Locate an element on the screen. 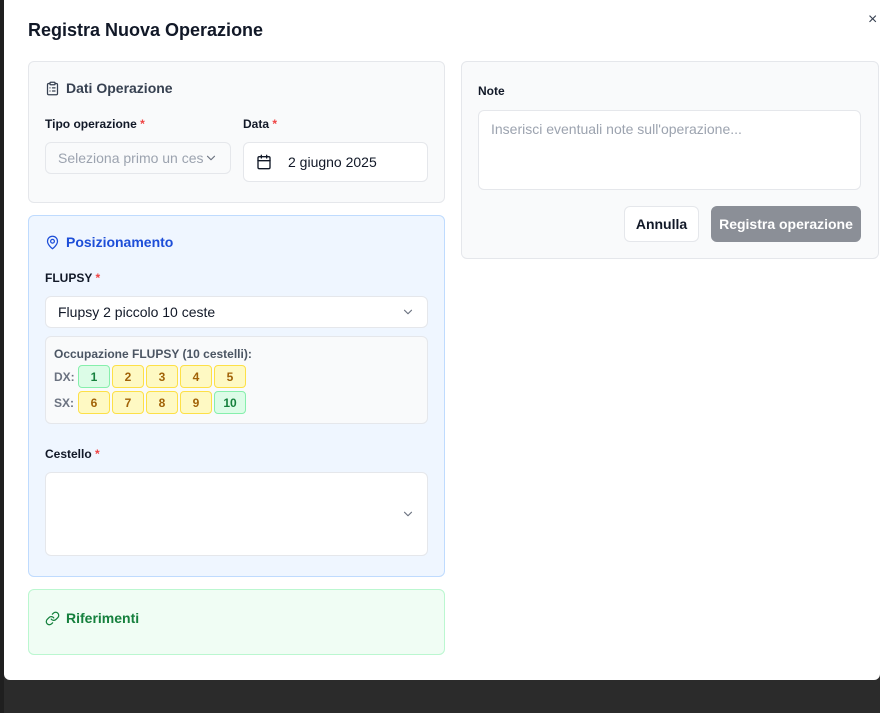 The height and width of the screenshot is (713, 880). riferimenti-header: Riferimenti is located at coordinates (92, 618).